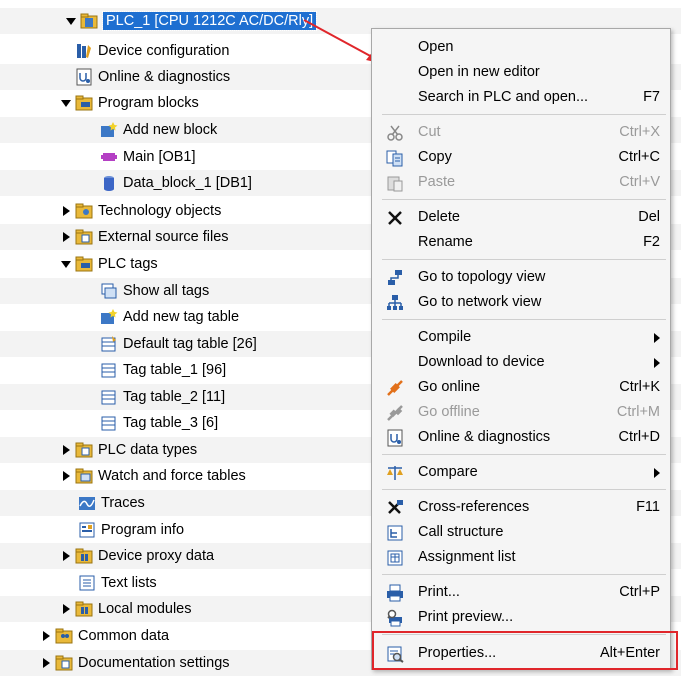 Image resolution: width=681 pixels, height=676 pixels. I want to click on tree-item-device-configuration: Device configuration, so click(152, 51).